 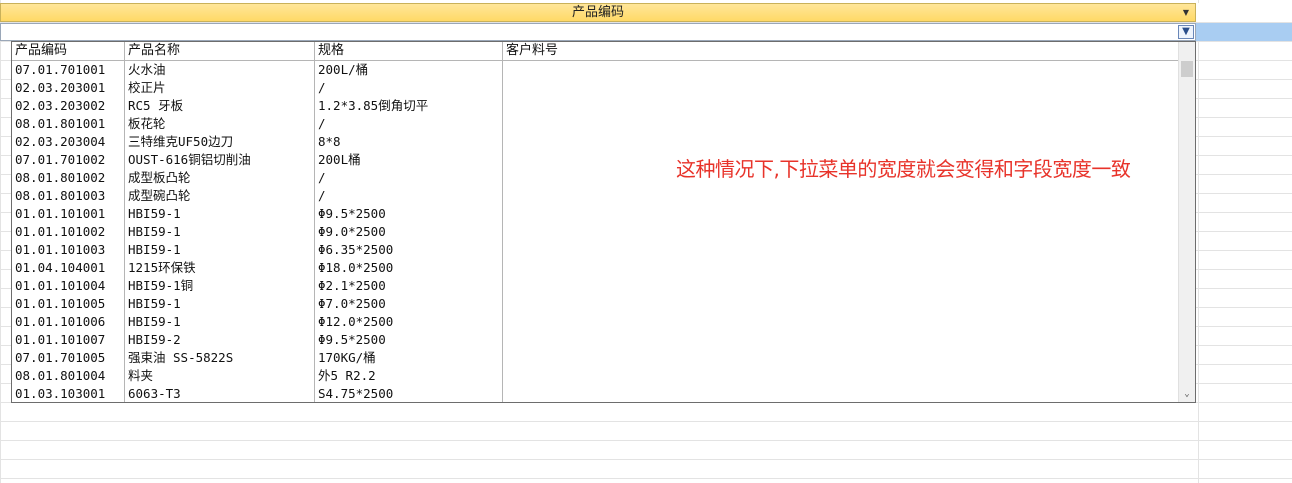 What do you see at coordinates (60, 69) in the screenshot?
I see `cell-code: 07.01.701001` at bounding box center [60, 69].